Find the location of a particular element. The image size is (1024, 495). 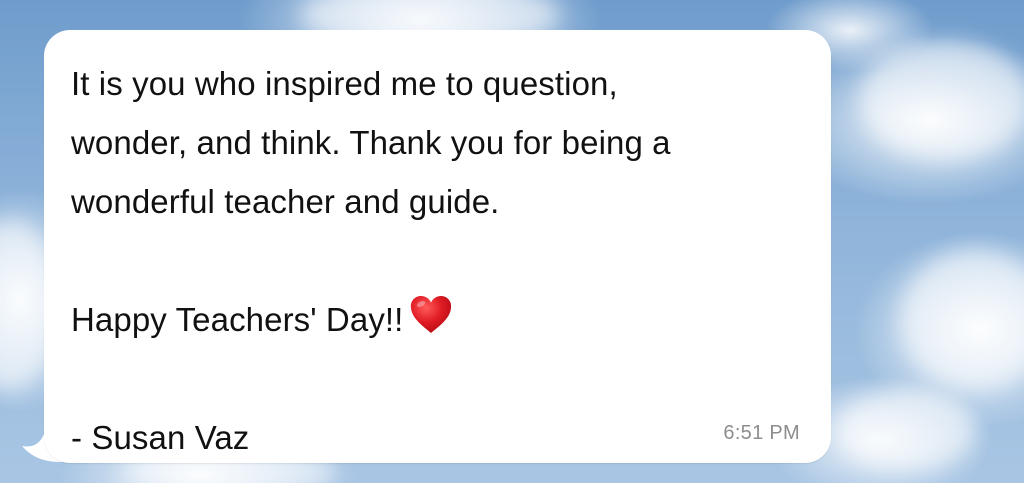

red-heart-icon is located at coordinates (431, 315).